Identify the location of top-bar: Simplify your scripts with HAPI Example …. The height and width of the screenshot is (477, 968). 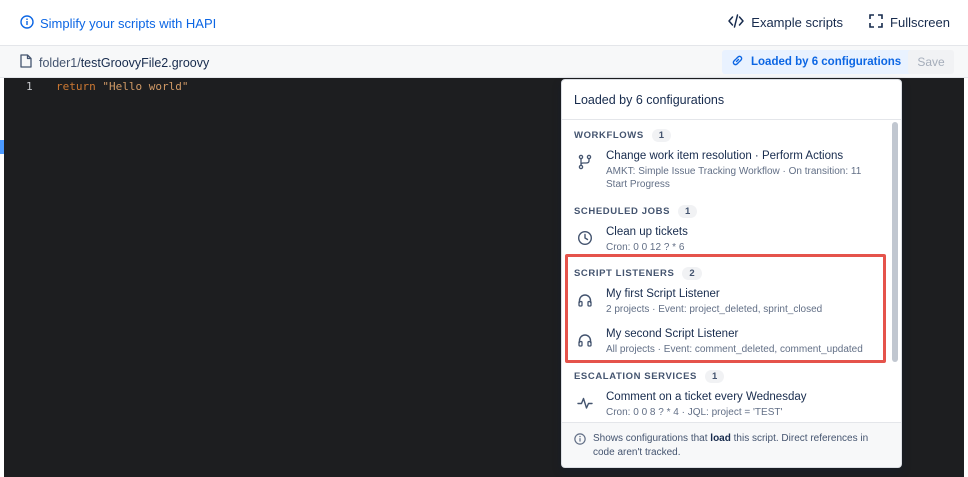
(484, 23).